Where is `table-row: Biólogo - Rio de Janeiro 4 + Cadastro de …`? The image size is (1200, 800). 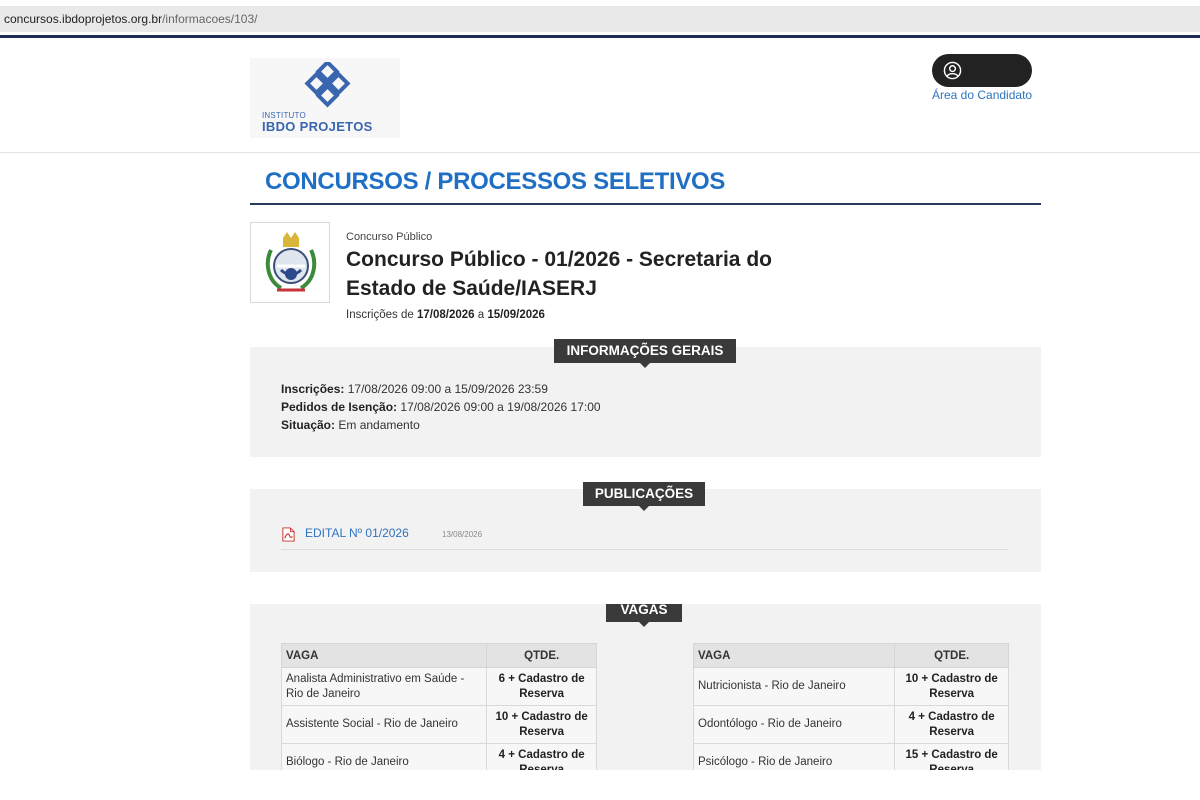
table-row: Biólogo - Rio de Janeiro 4 + Cadastro de … is located at coordinates (438, 756).